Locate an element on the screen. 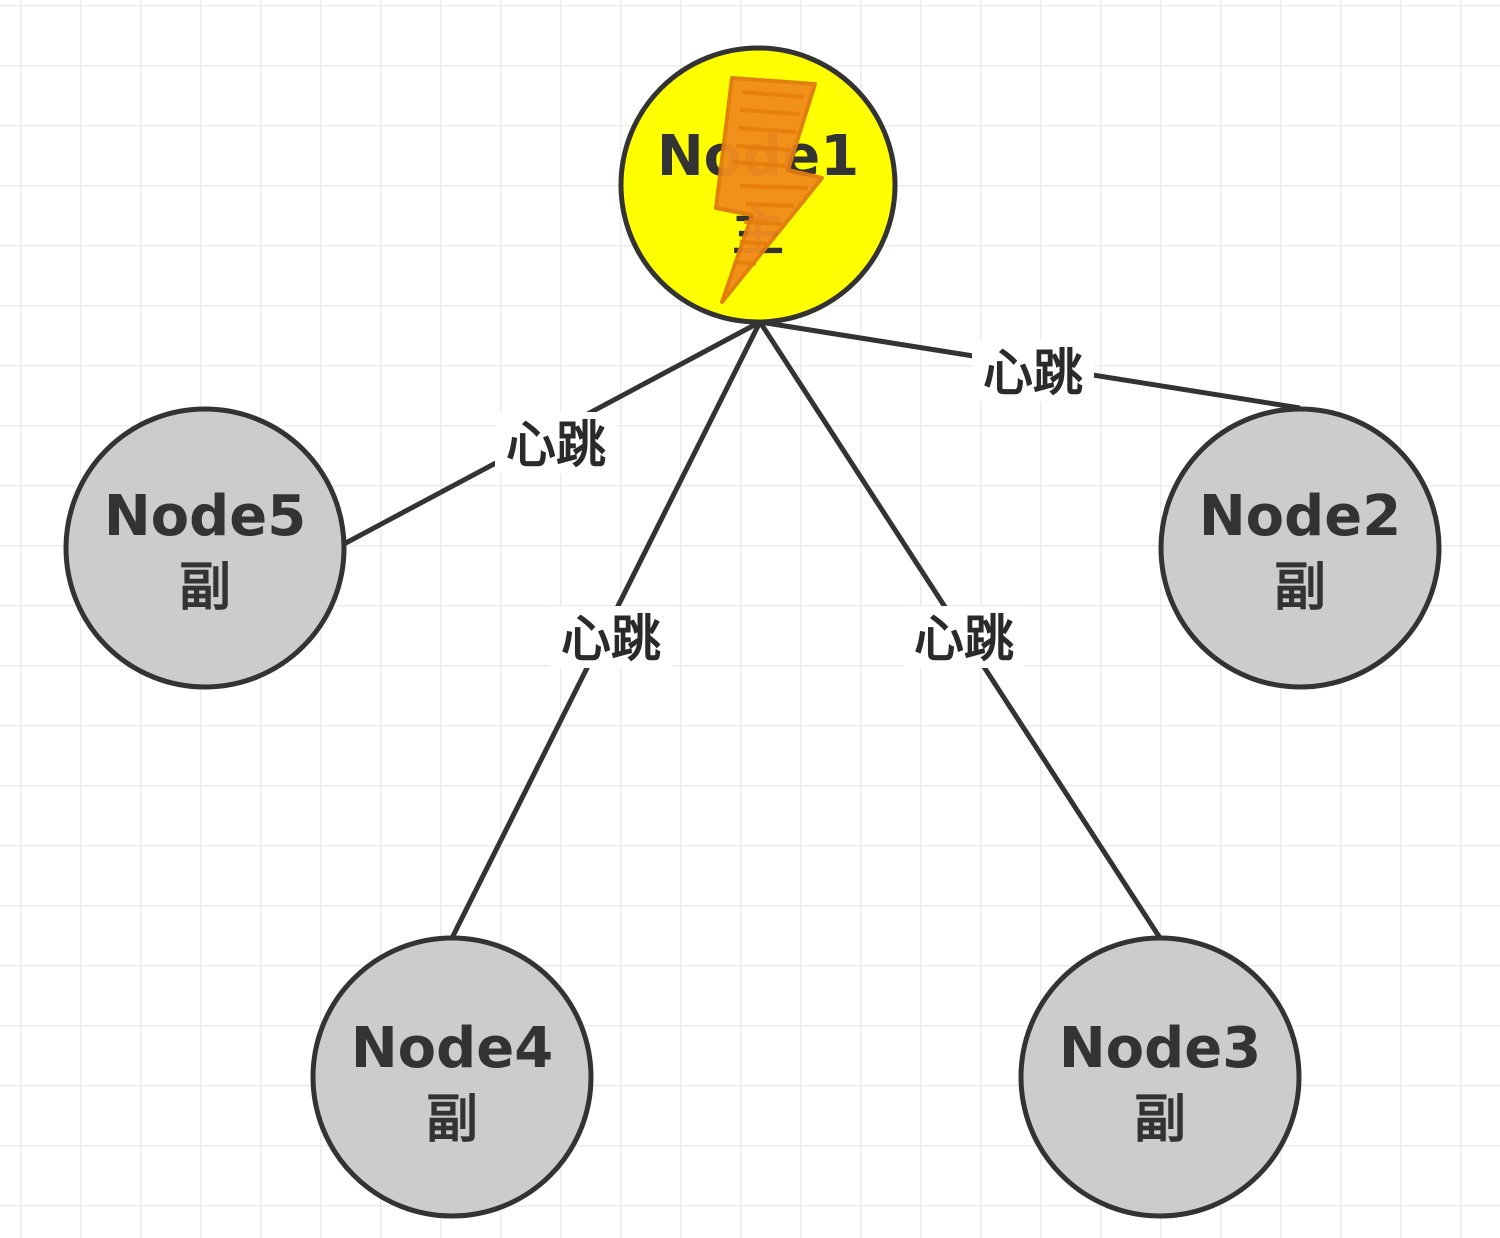 This screenshot has height=1238, width=1500. node4: Node4 副 is located at coordinates (452, 1077).